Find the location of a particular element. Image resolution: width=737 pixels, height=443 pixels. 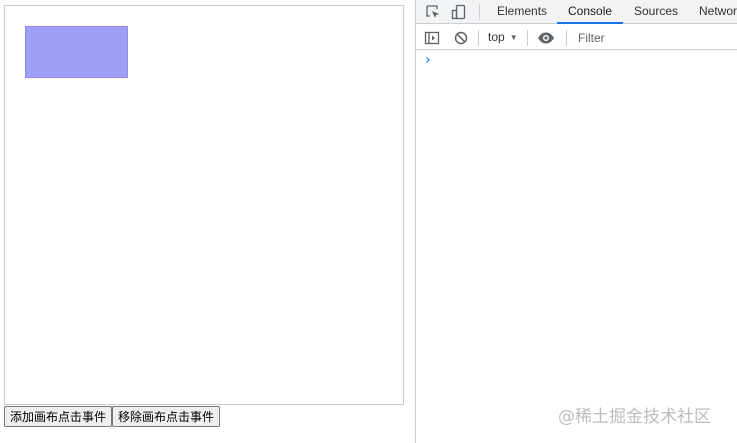

tab-bar-separator is located at coordinates (479, 12).